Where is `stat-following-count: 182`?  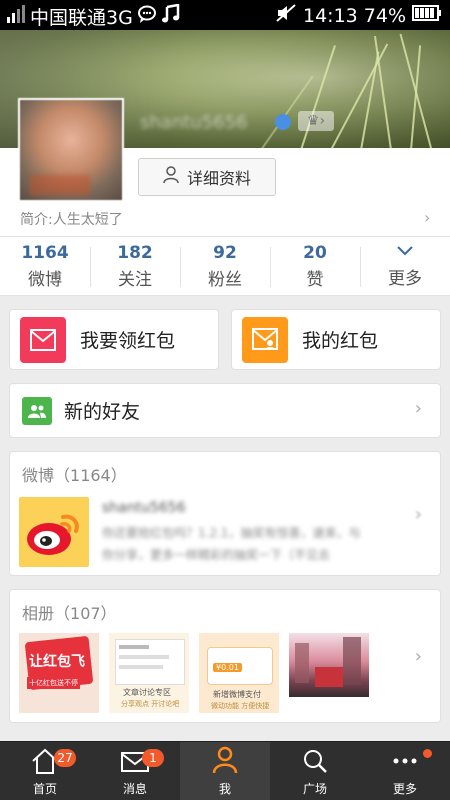 stat-following-count: 182 is located at coordinates (135, 252).